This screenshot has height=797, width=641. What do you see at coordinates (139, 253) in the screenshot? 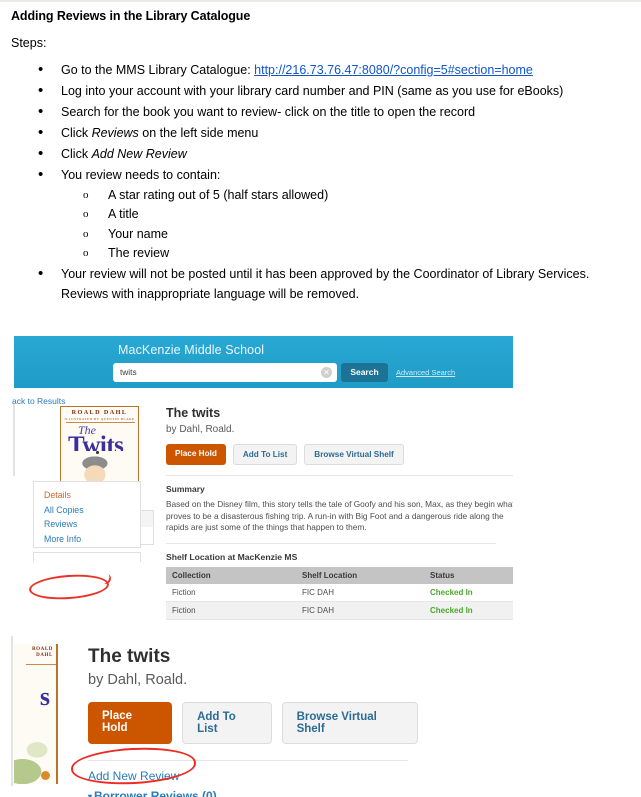
I see `sub-bullet-text: The review` at bounding box center [139, 253].